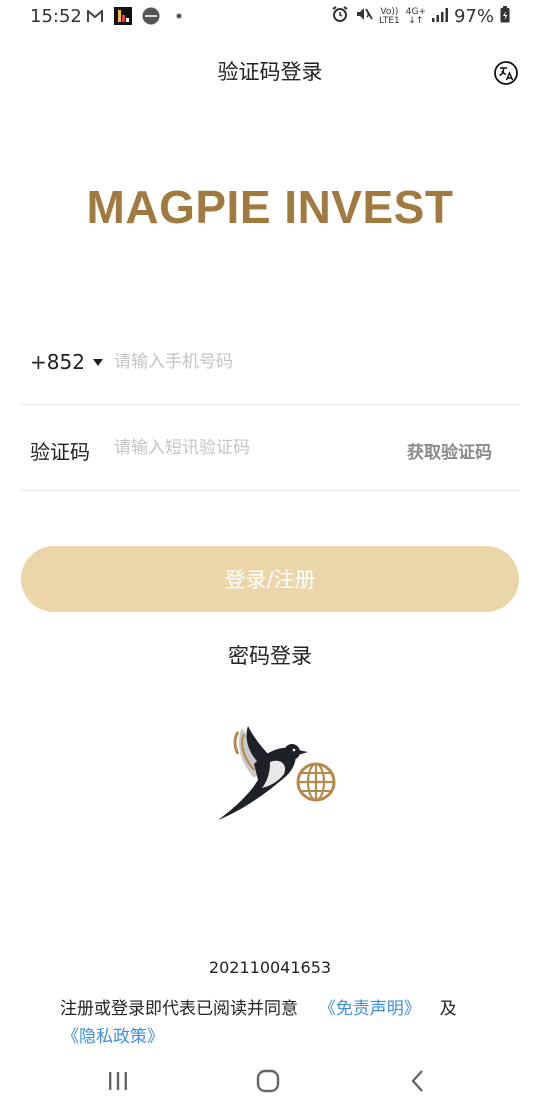 The height and width of the screenshot is (1110, 540). I want to click on login-register-button: 登录/注册, so click(270, 579).